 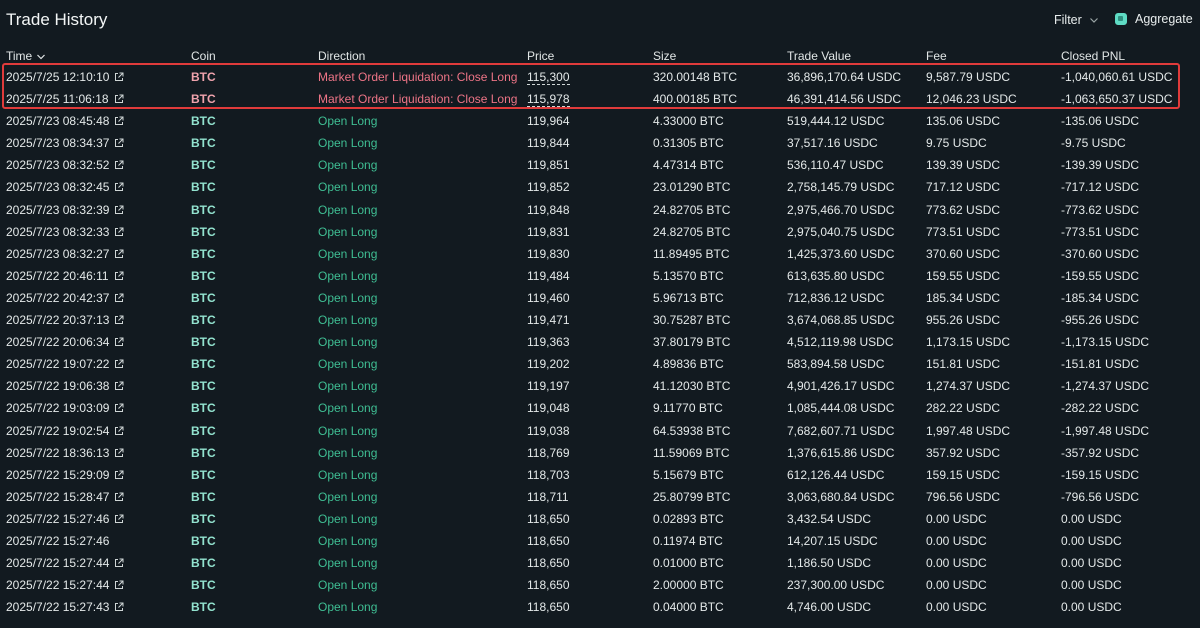 I want to click on size-cell: 11.59069 BTC, so click(x=691, y=452).